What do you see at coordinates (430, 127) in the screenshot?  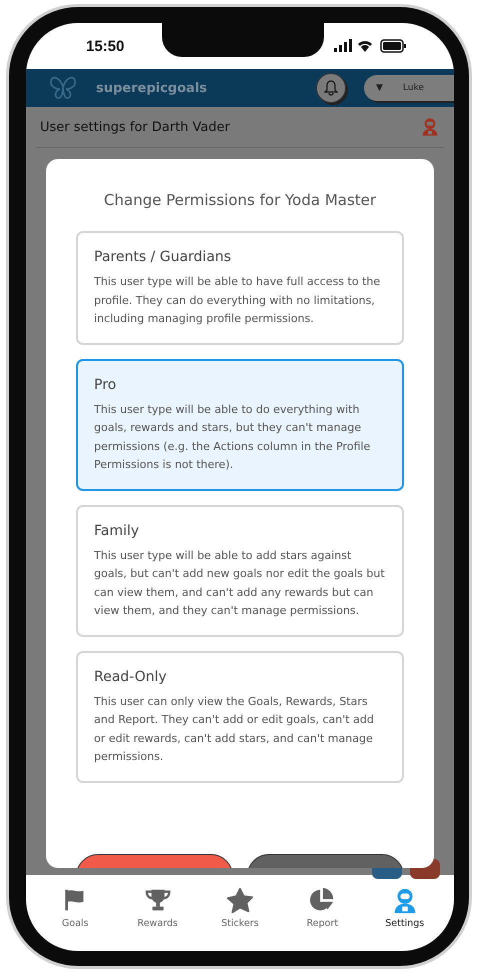 I see `robot-icon` at bounding box center [430, 127].